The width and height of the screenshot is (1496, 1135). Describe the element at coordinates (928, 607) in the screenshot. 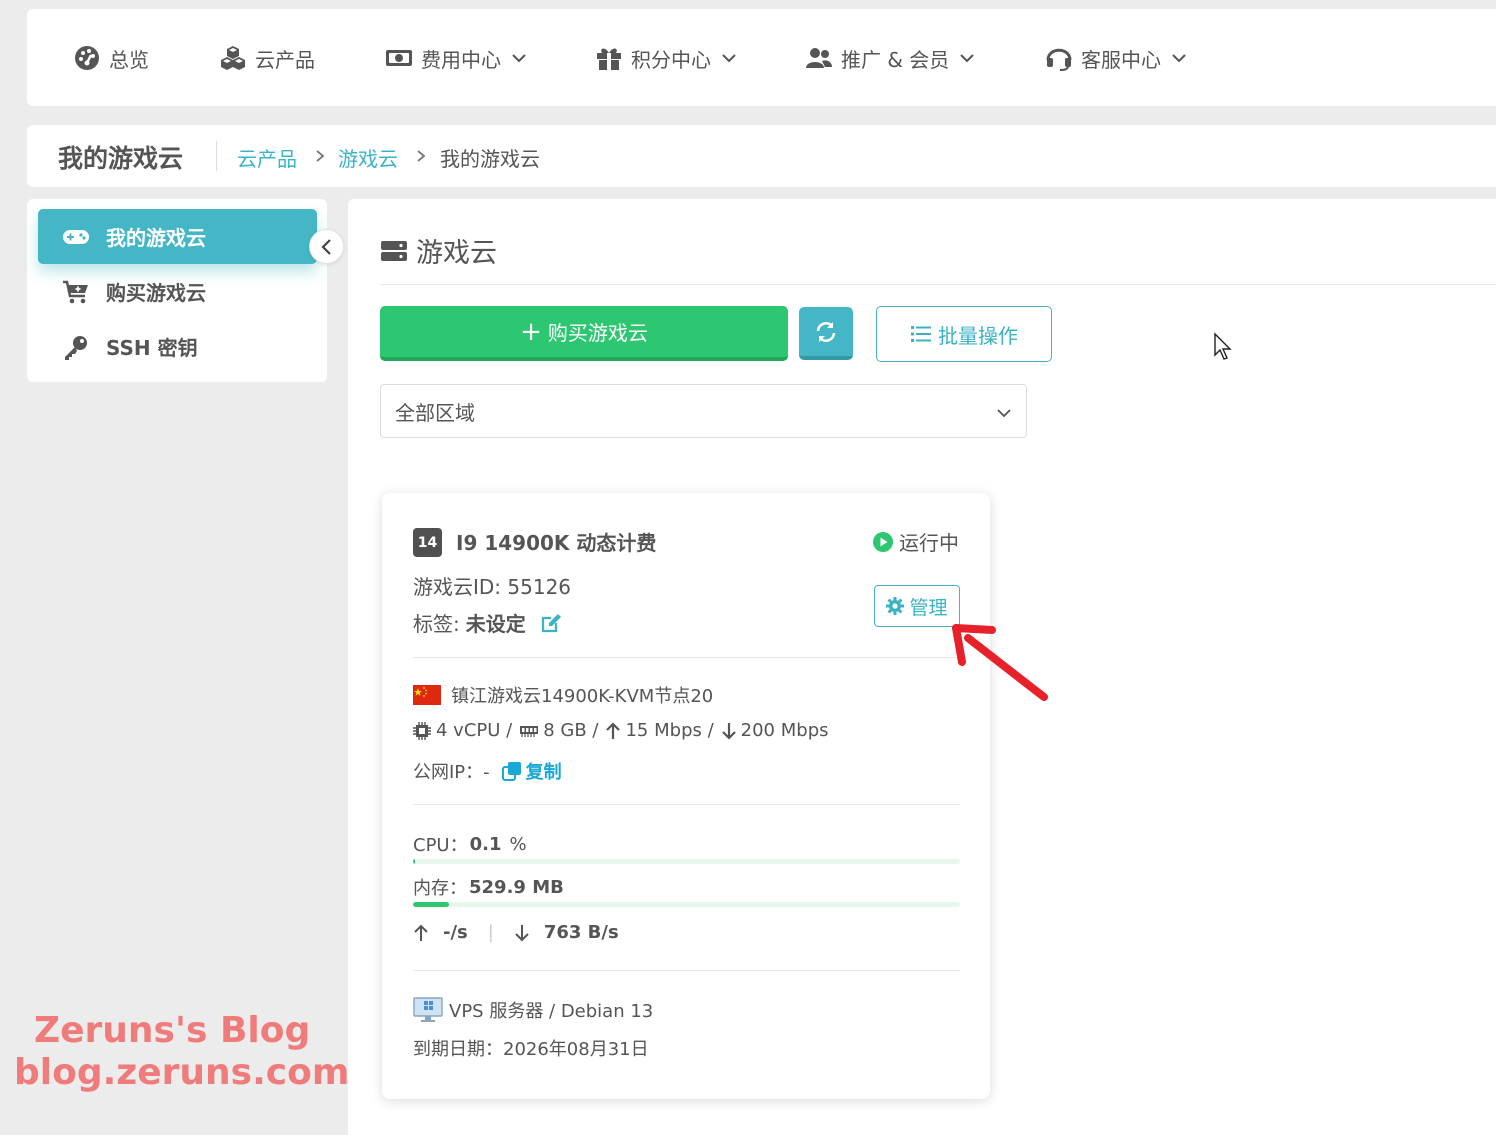

I see `manage-button-label: 管理` at that location.